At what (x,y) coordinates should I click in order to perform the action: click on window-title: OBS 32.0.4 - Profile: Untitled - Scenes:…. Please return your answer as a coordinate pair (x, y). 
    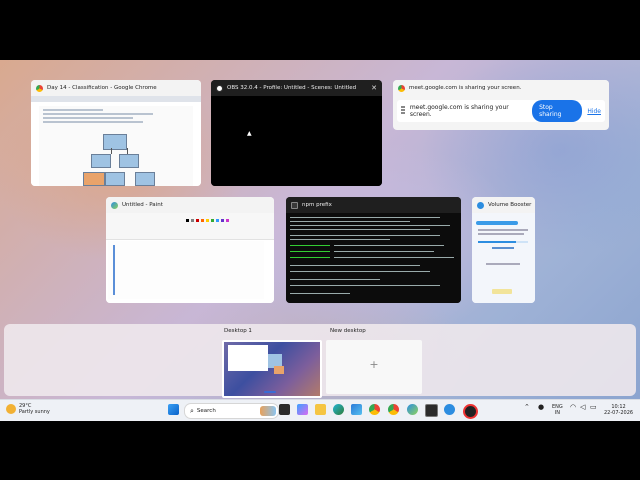
    Looking at the image, I should click on (292, 88).